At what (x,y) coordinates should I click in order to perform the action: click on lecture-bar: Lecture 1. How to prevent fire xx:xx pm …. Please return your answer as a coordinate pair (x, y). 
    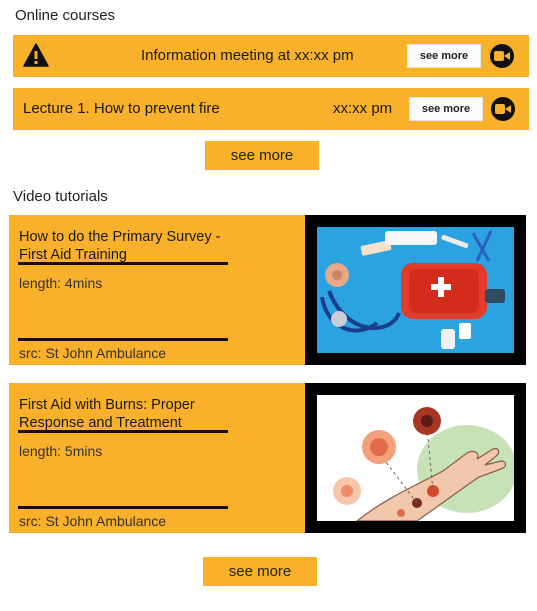
    Looking at the image, I should click on (271, 109).